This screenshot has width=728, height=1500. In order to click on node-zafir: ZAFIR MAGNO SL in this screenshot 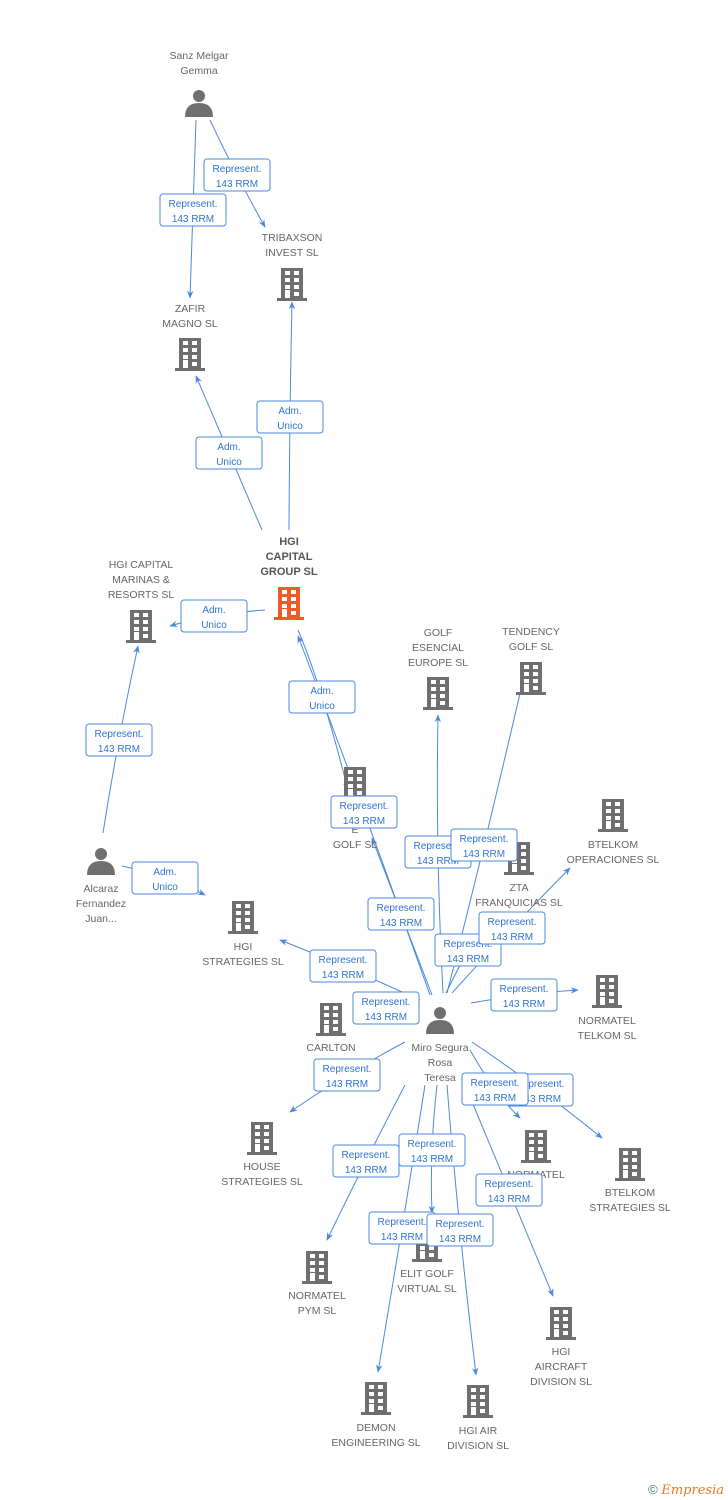, I will do `click(190, 337)`.